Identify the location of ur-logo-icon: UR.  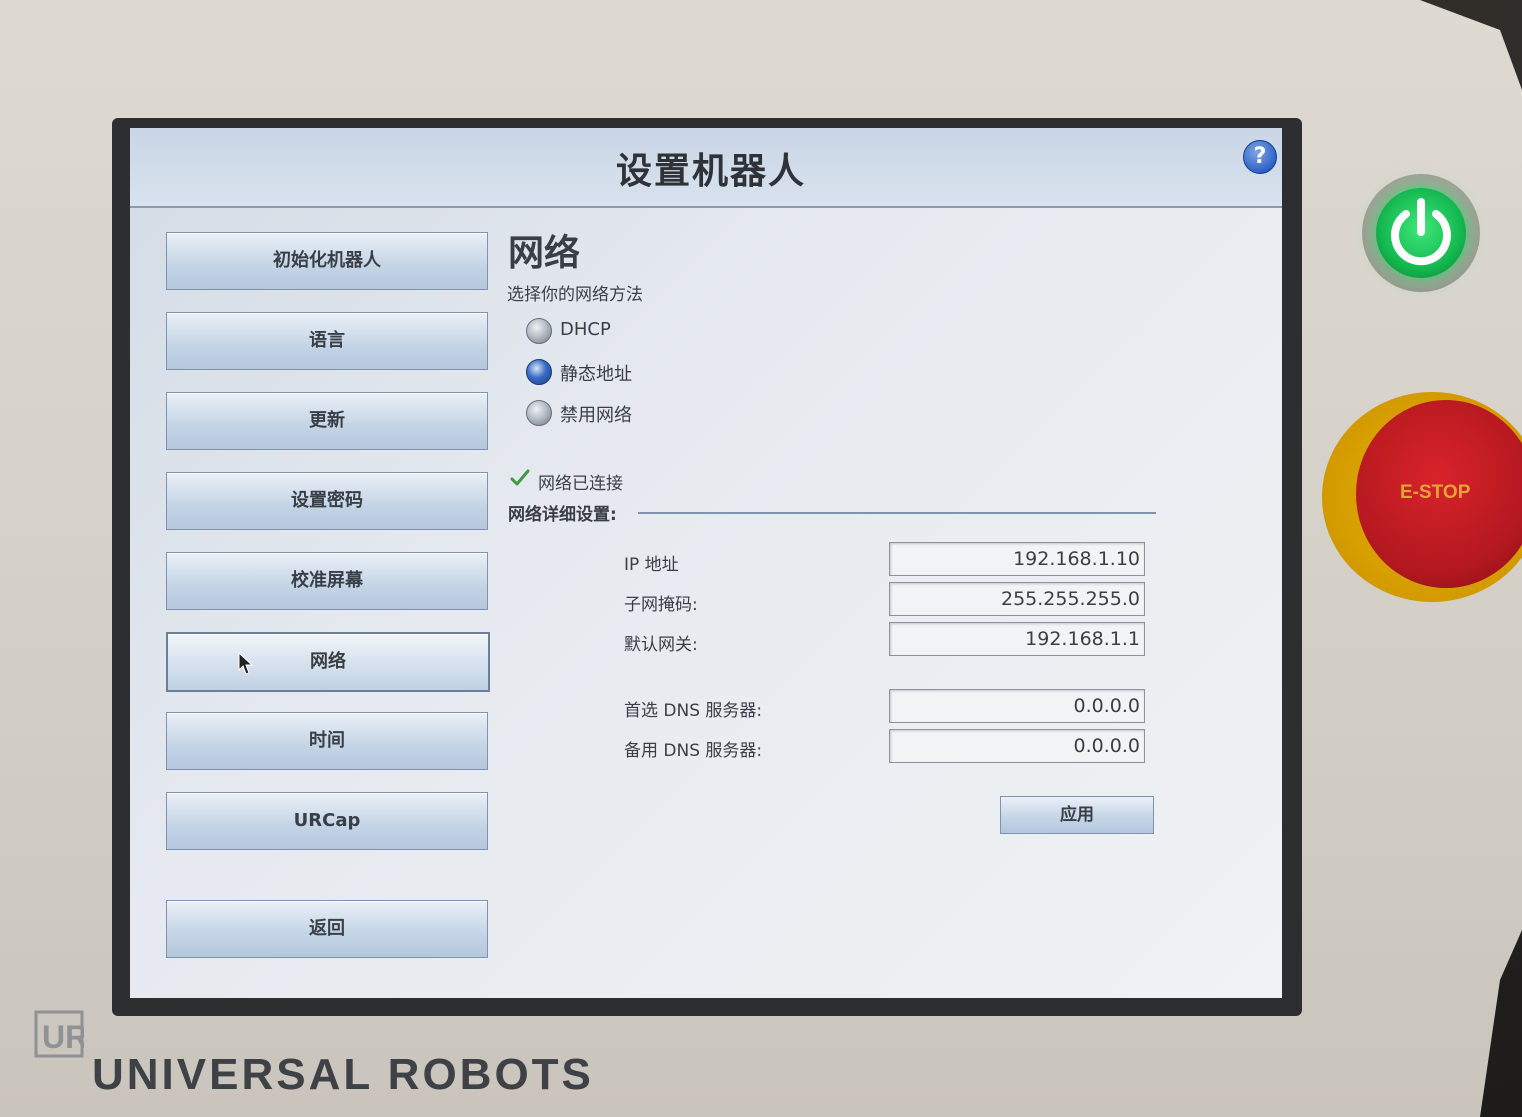
(59, 1034).